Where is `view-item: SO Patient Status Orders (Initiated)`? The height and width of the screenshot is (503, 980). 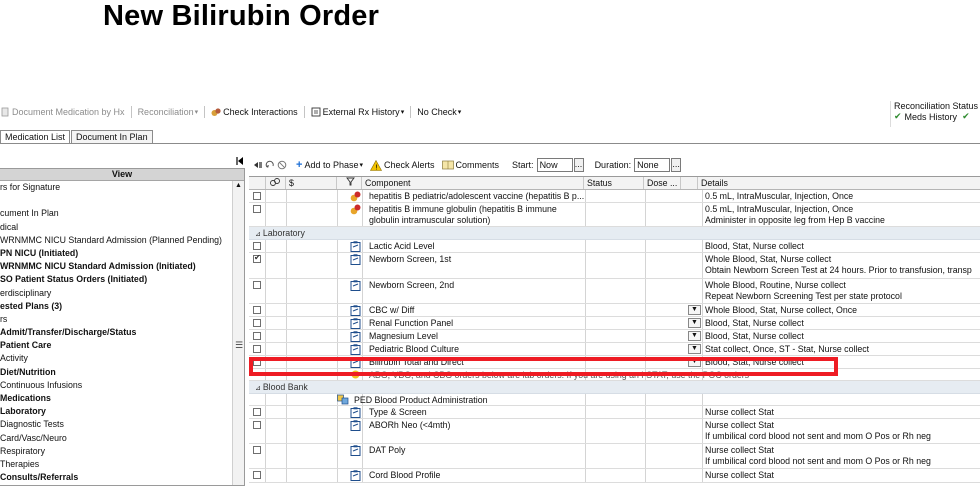
view-item: SO Patient Status Orders (Initiated) is located at coordinates (116, 279).